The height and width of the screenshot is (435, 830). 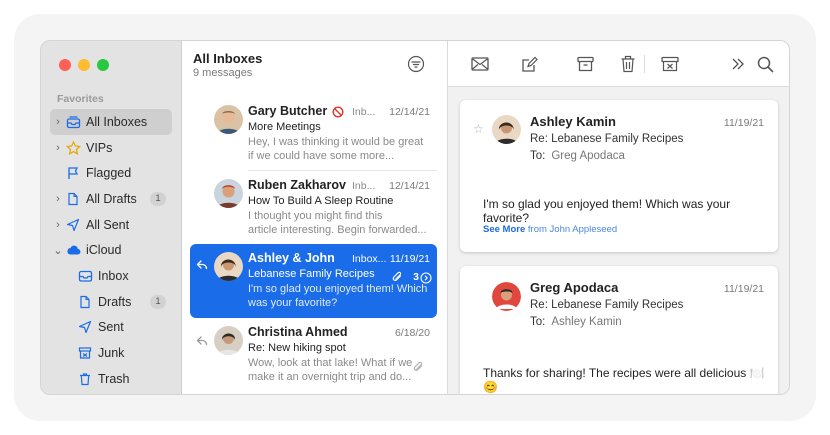 I want to click on thread-count: 3, so click(x=416, y=277).